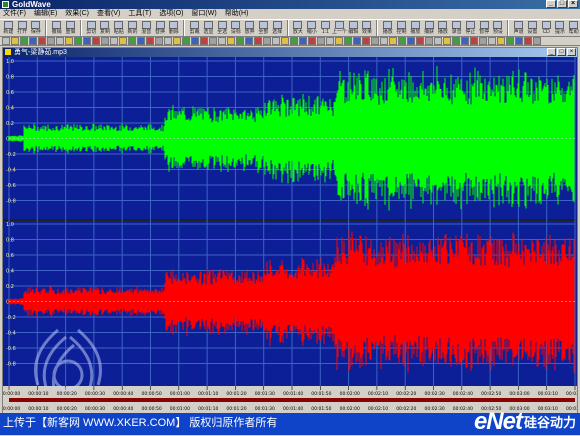 The width and height of the screenshot is (580, 436). I want to click on menu-effects: 效果(C), so click(77, 14).